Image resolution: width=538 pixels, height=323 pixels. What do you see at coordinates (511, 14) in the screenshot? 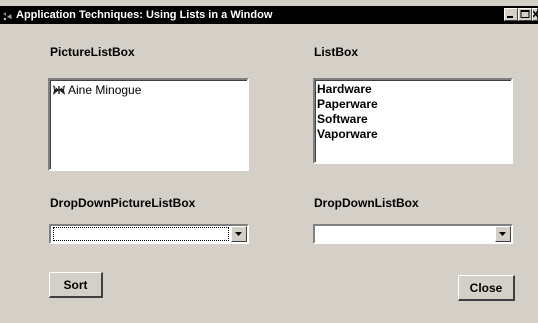
I see `minimize-button` at bounding box center [511, 14].